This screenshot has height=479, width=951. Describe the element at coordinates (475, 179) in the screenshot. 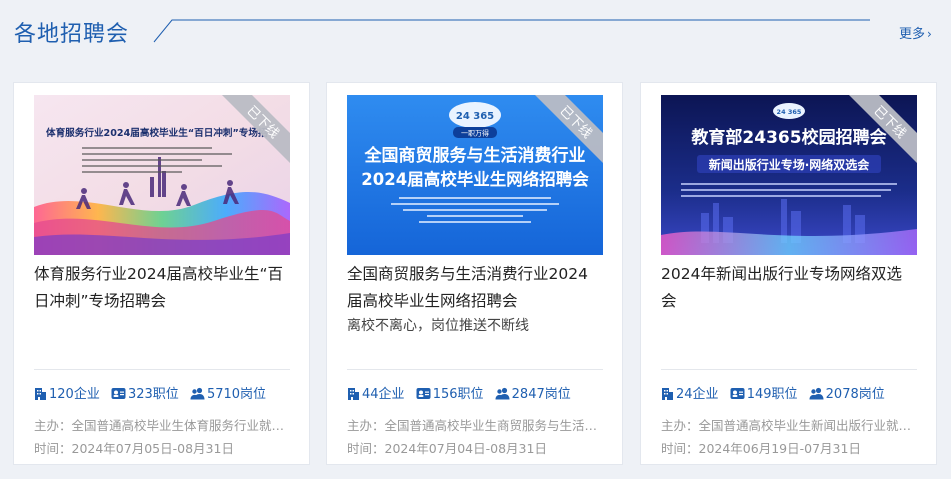

I see `banner-headline-2: 2024届高校毕业生网络招聘会` at that location.